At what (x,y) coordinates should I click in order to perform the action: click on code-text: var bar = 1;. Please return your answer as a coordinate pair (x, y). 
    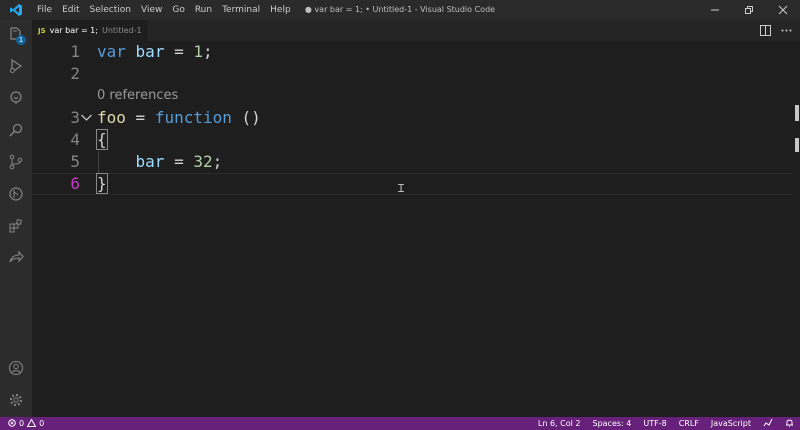
    Looking at the image, I should click on (155, 52).